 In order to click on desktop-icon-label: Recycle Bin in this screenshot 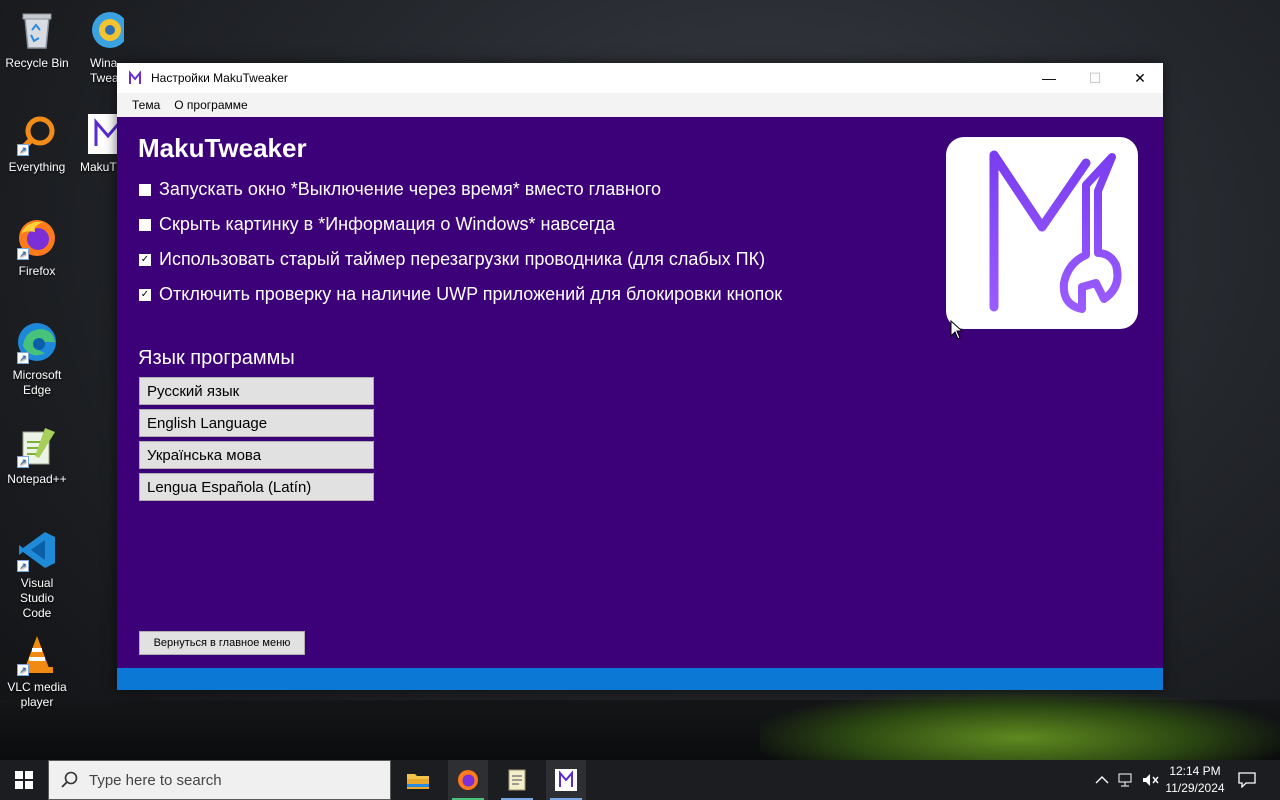, I will do `click(37, 63)`.